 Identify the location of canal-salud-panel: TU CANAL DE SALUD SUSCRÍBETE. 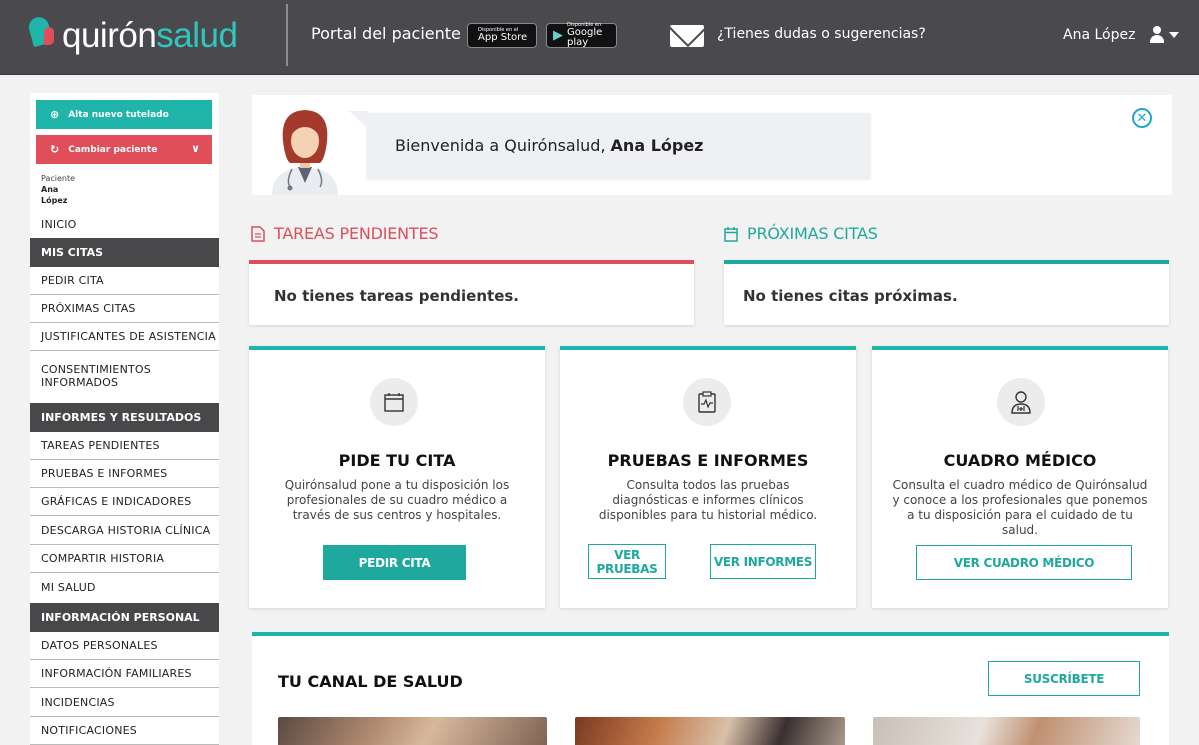
(710, 688).